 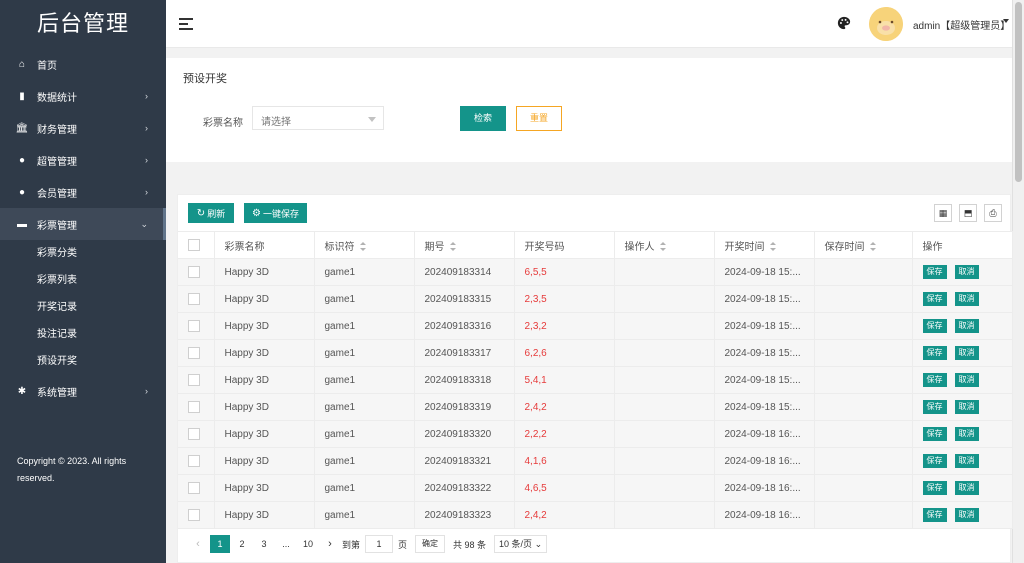 What do you see at coordinates (968, 213) in the screenshot?
I see `export-icon: ⬒` at bounding box center [968, 213].